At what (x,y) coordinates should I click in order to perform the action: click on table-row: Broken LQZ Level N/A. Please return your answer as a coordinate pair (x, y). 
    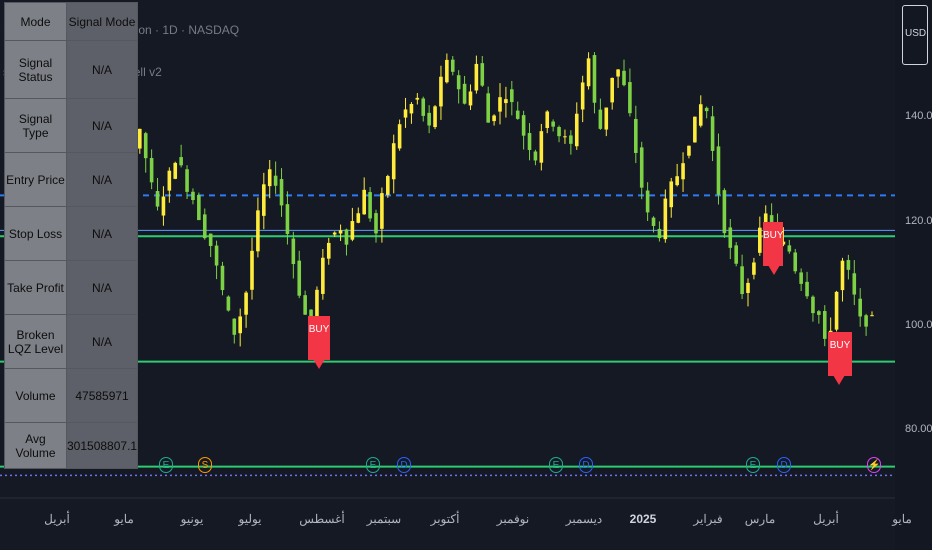
    Looking at the image, I should click on (71, 341).